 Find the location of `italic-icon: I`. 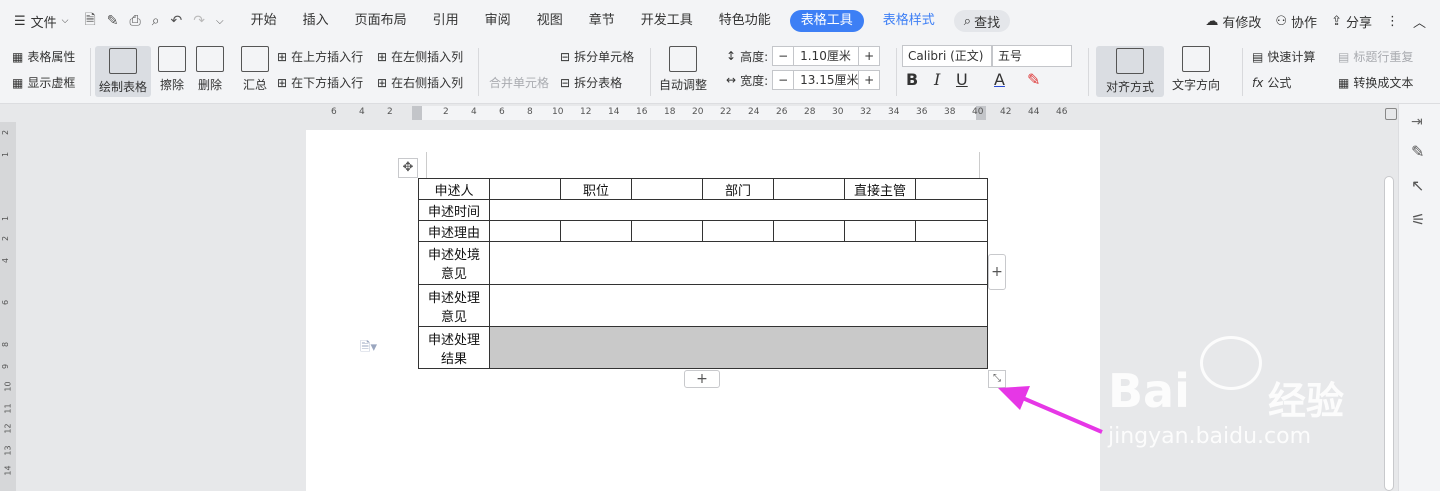

italic-icon: I is located at coordinates (937, 79).